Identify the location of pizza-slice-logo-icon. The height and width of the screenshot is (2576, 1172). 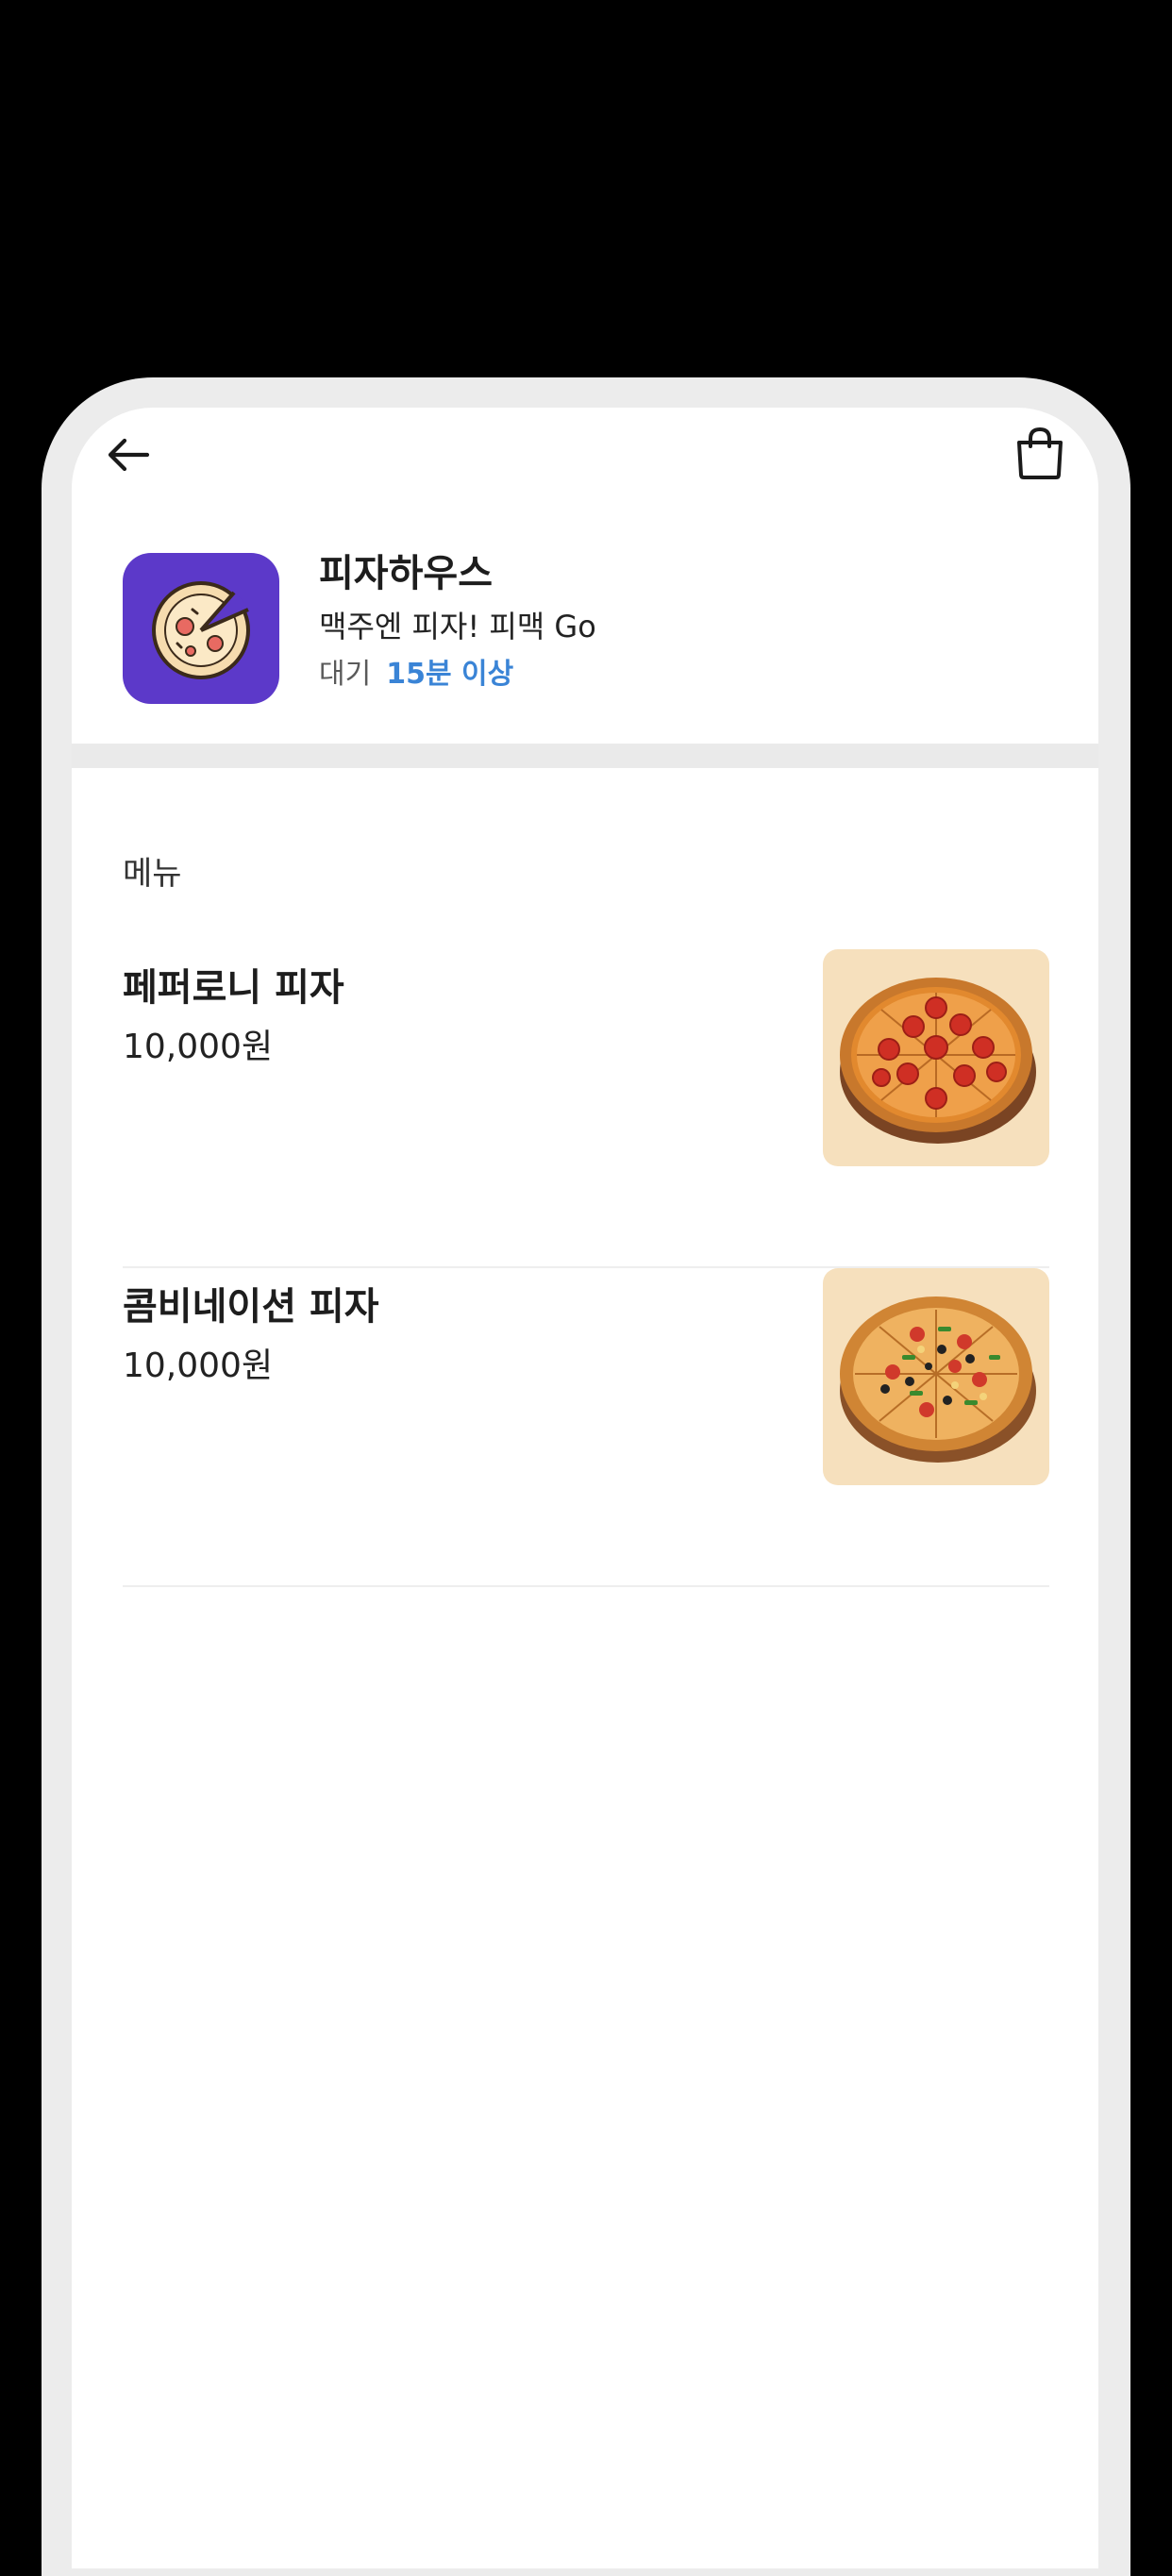
(201, 630).